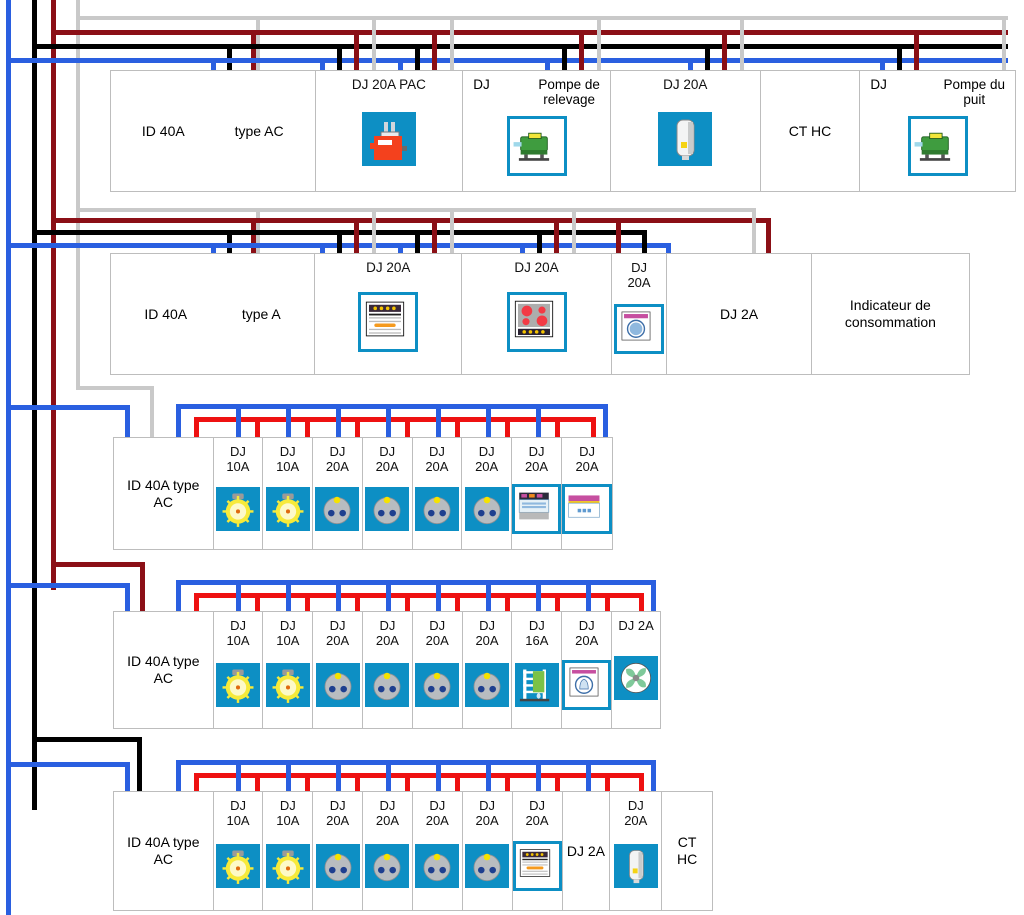 The height and width of the screenshot is (915, 1024). What do you see at coordinates (685, 84) in the screenshot?
I see `row1-module-2-label: DJ 20A` at bounding box center [685, 84].